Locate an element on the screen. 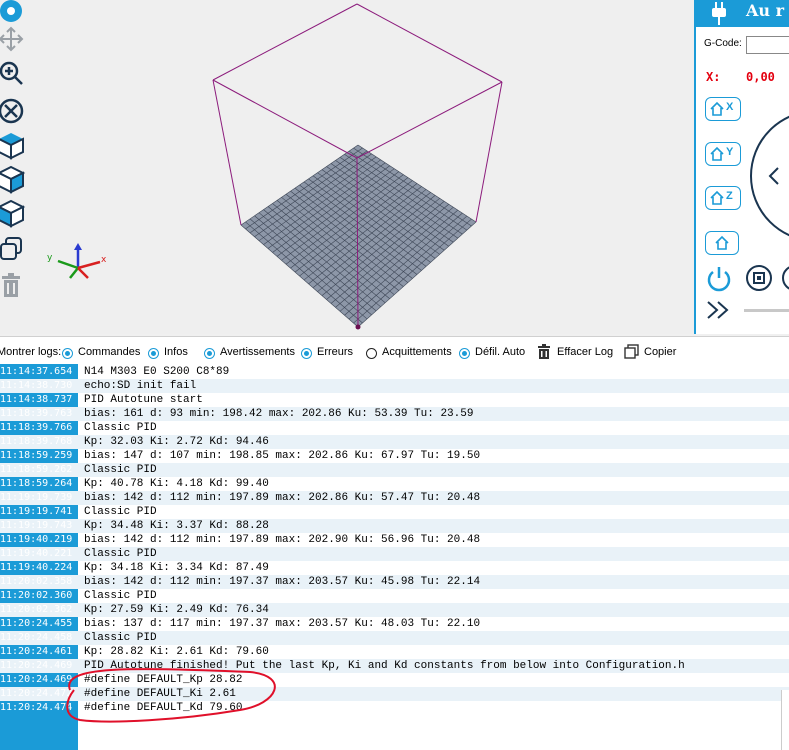  power-button is located at coordinates (719, 278).